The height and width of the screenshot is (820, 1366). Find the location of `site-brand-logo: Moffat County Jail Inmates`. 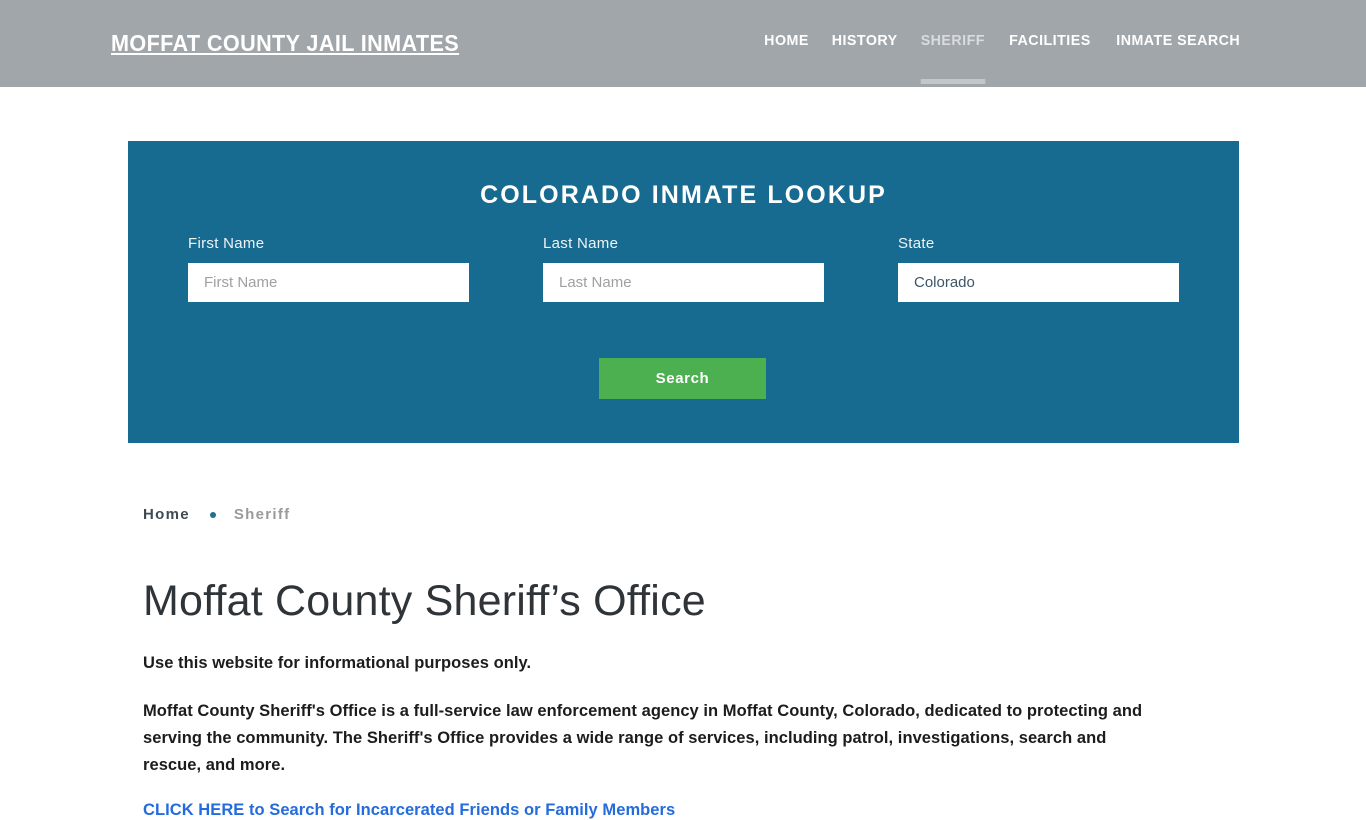

site-brand-logo: Moffat County Jail Inmates is located at coordinates (285, 43).